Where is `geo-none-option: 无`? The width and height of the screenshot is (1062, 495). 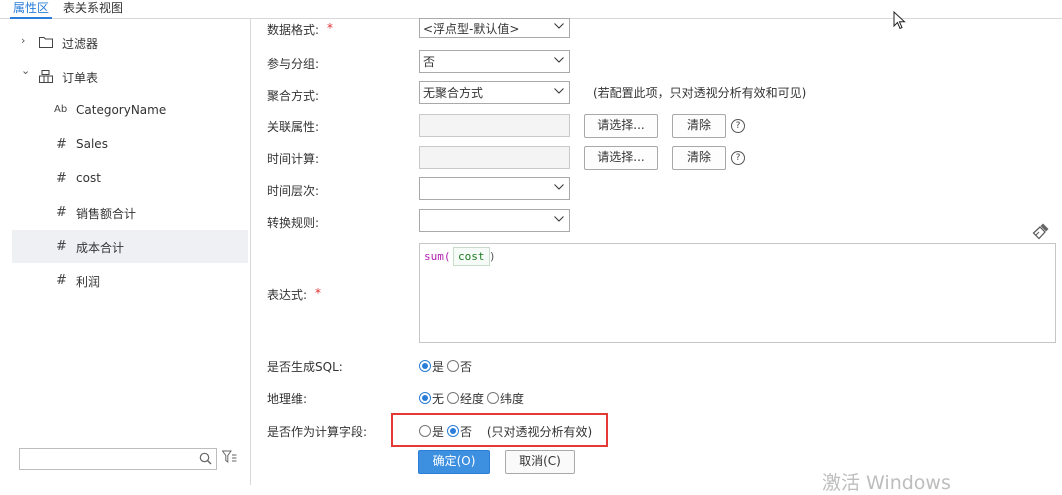
geo-none-option: 无 is located at coordinates (431, 399).